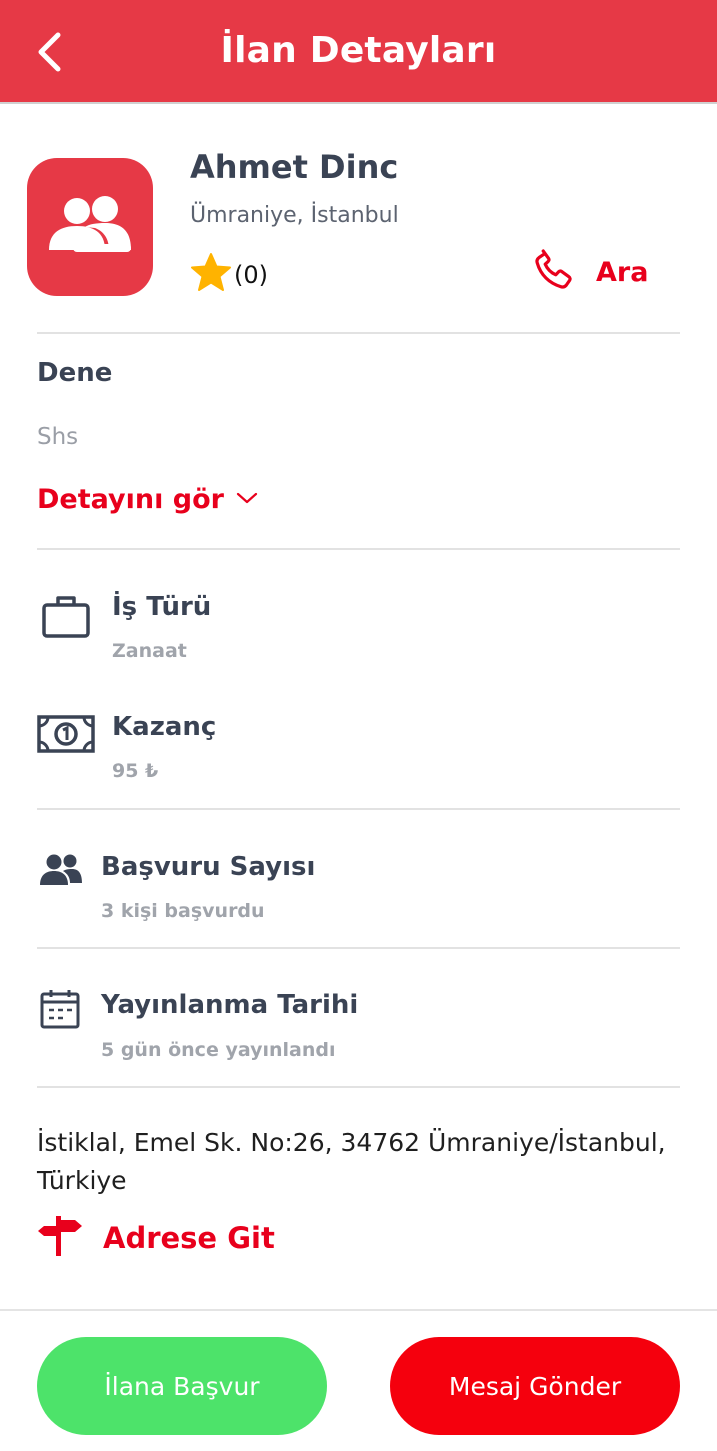 The width and height of the screenshot is (717, 1451). I want to click on call-label: Ara, so click(622, 272).